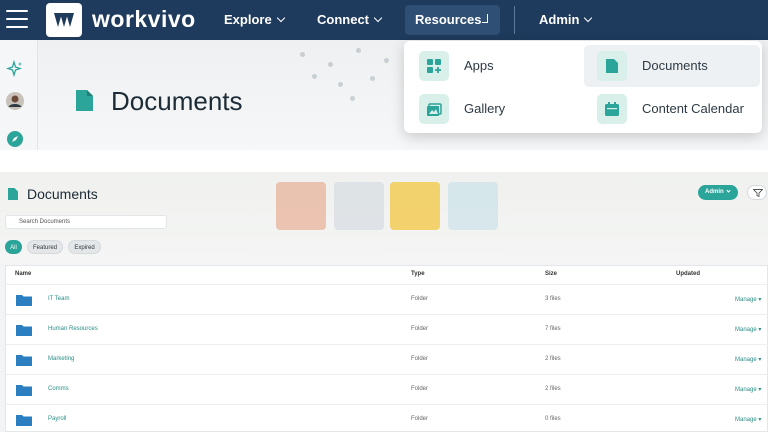 Image resolution: width=768 pixels, height=432 pixels. Describe the element at coordinates (688, 274) in the screenshot. I see `column-header-updated: Updated` at that location.